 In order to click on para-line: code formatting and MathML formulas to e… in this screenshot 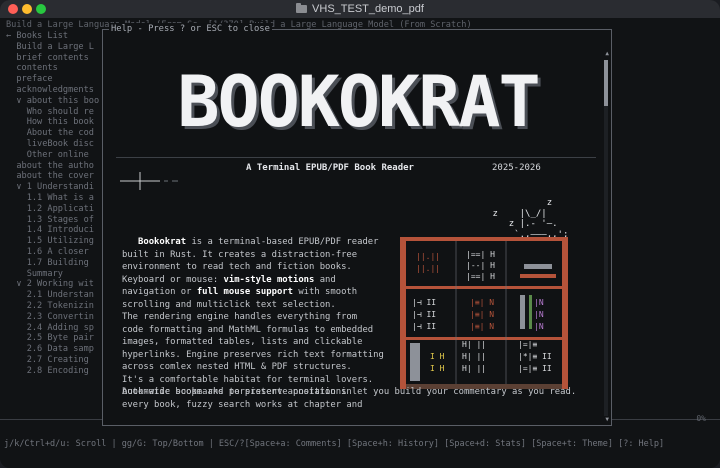, I will do `click(267, 330)`.